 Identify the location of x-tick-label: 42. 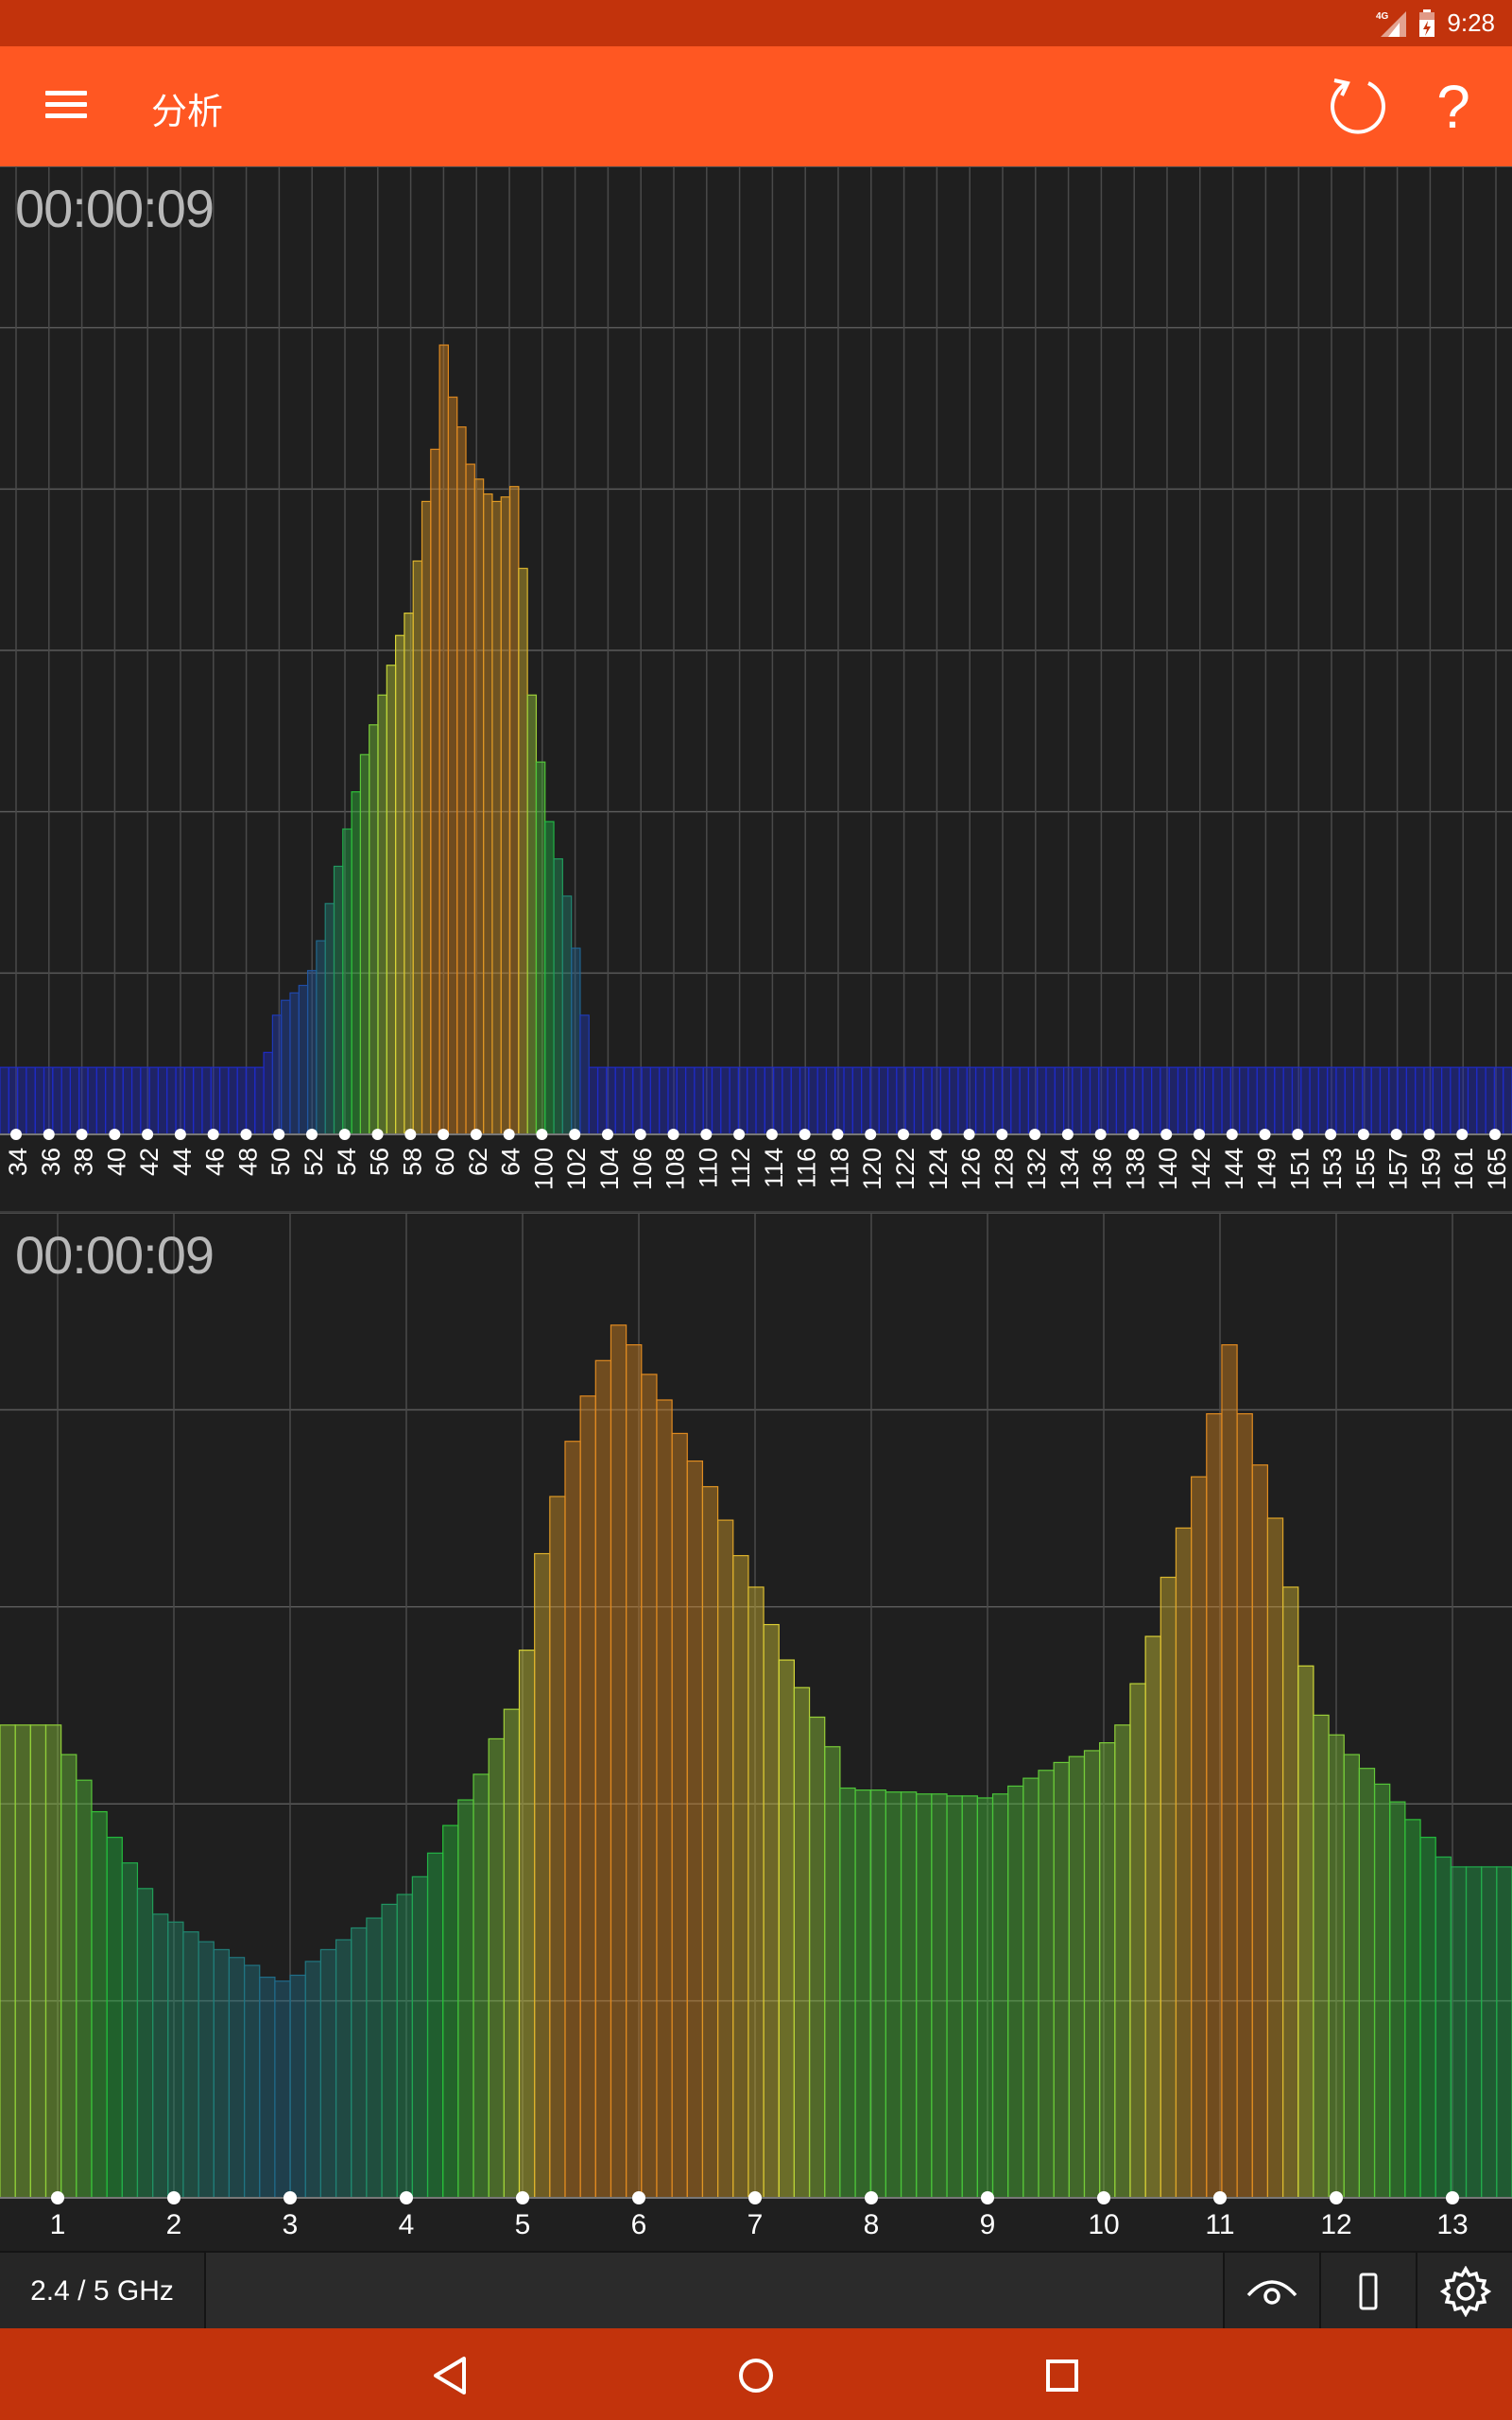
(149, 1162).